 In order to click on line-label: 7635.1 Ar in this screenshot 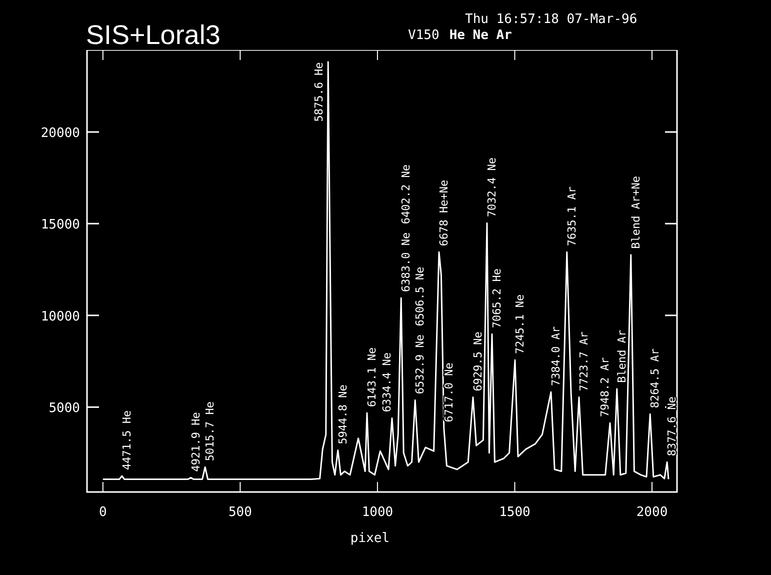, I will do `click(571, 216)`.